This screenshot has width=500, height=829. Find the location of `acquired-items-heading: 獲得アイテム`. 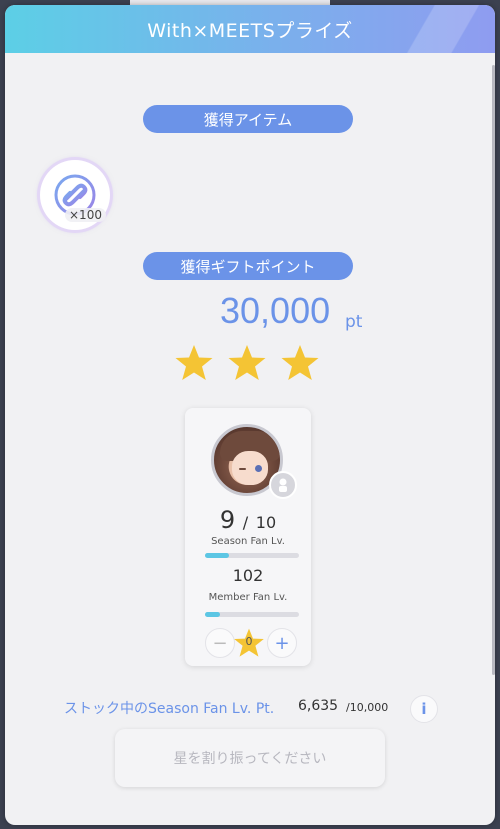

acquired-items-heading: 獲得アイテム is located at coordinates (248, 119).